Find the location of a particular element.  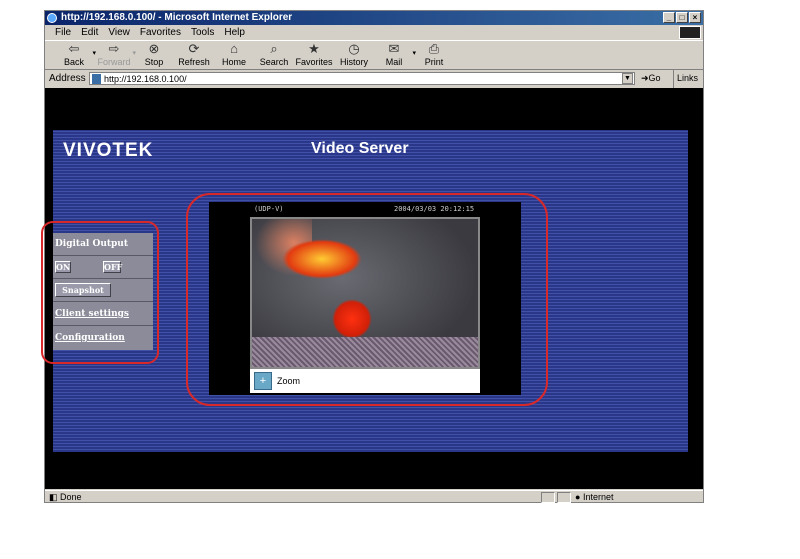

chevron-down-icon: ▼ is located at coordinates (627, 78).